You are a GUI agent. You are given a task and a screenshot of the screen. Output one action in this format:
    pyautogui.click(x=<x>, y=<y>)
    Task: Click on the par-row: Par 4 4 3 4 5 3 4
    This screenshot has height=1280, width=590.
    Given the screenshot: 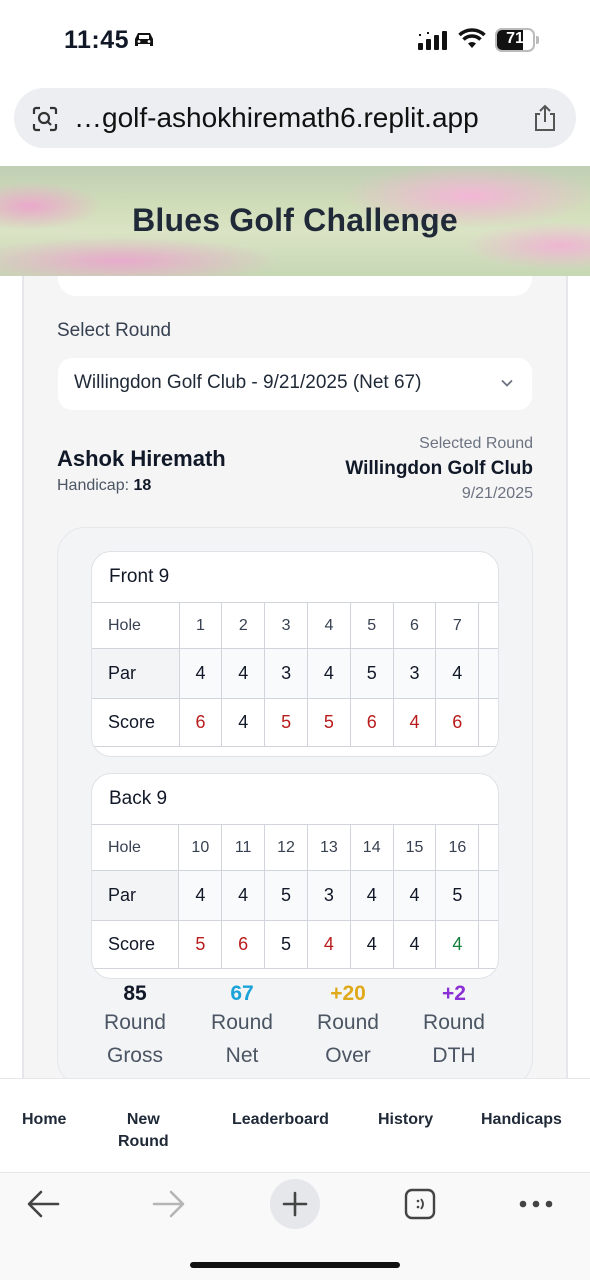 What is the action you would take?
    pyautogui.click(x=295, y=673)
    